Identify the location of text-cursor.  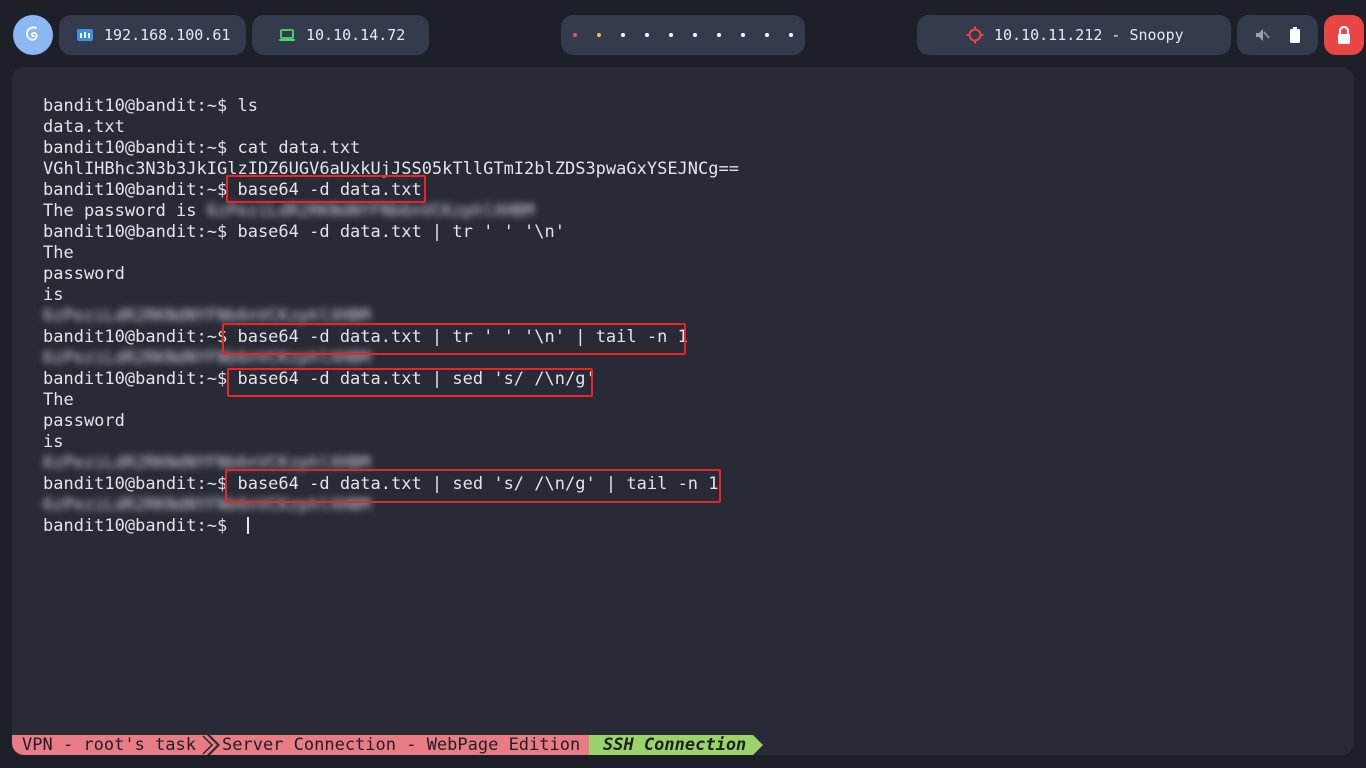
(248, 525).